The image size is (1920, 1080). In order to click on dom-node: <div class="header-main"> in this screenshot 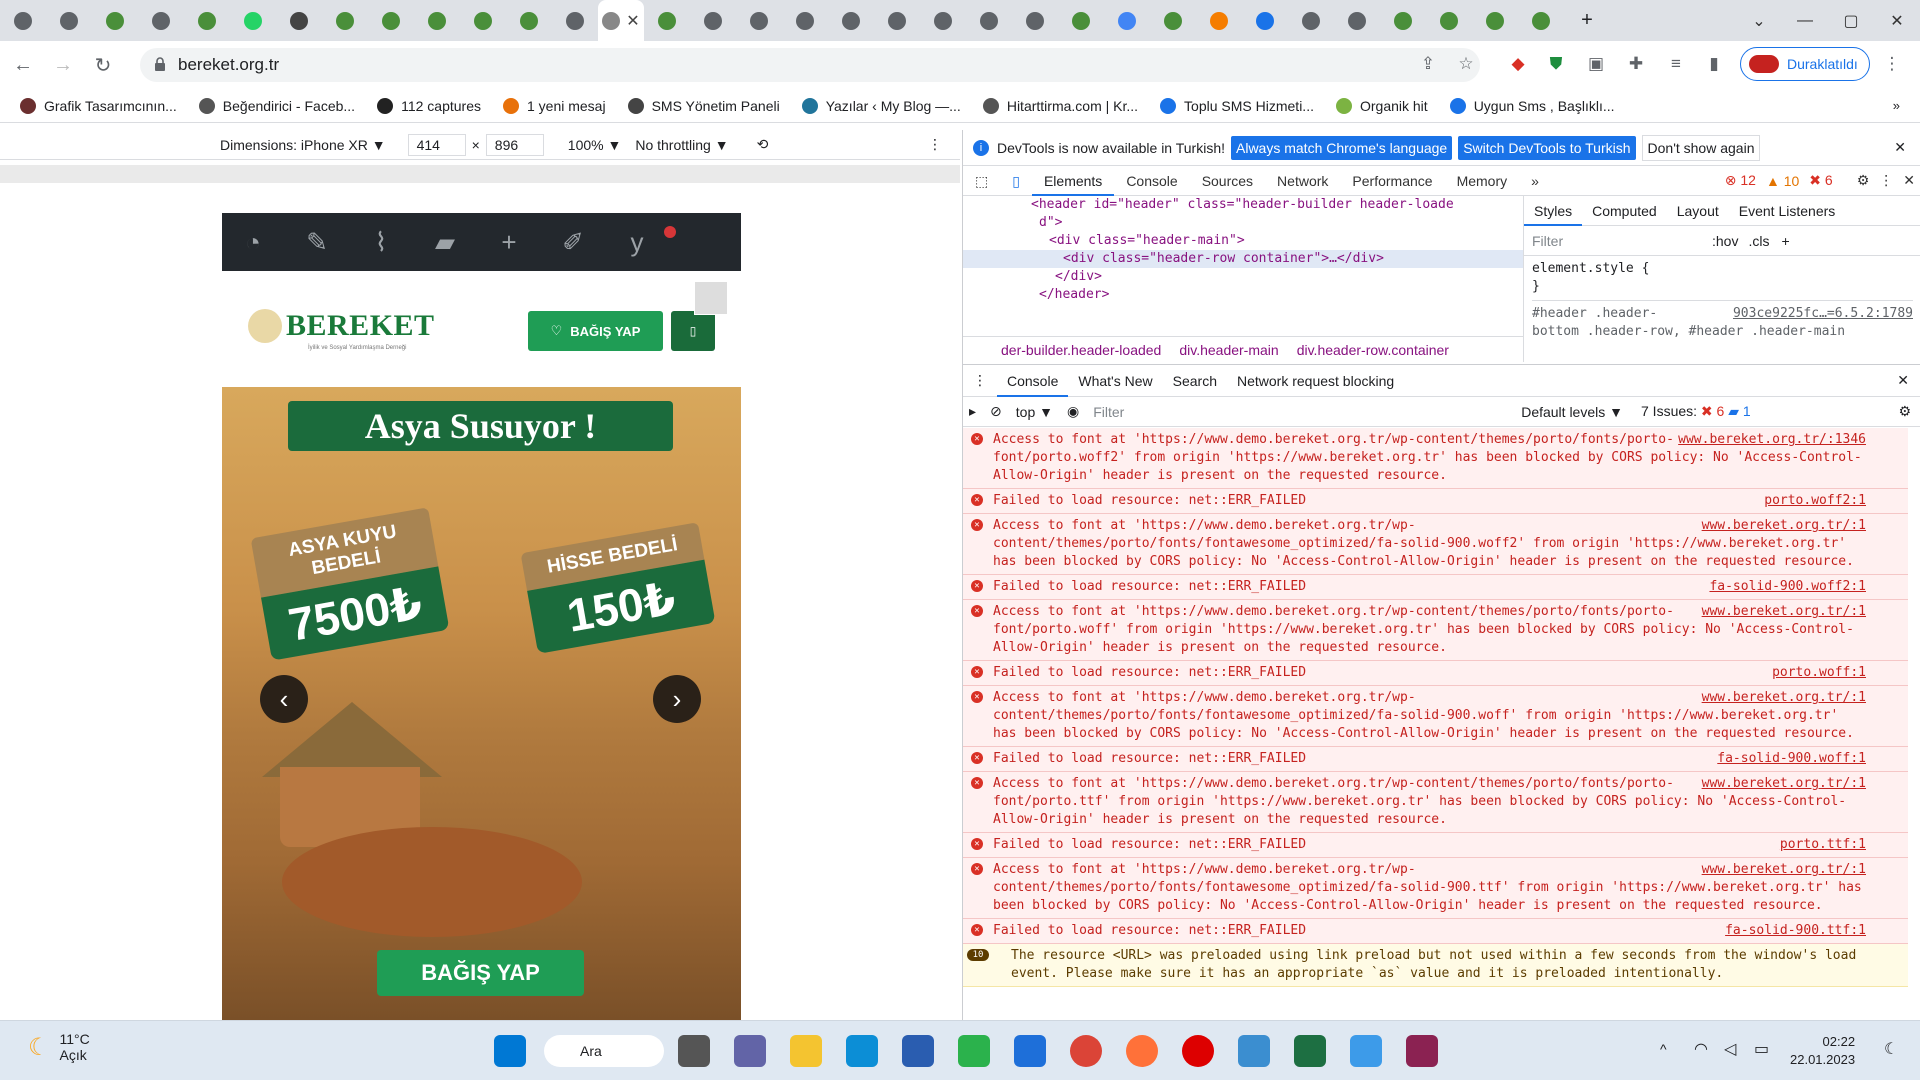, I will do `click(1243, 241)`.